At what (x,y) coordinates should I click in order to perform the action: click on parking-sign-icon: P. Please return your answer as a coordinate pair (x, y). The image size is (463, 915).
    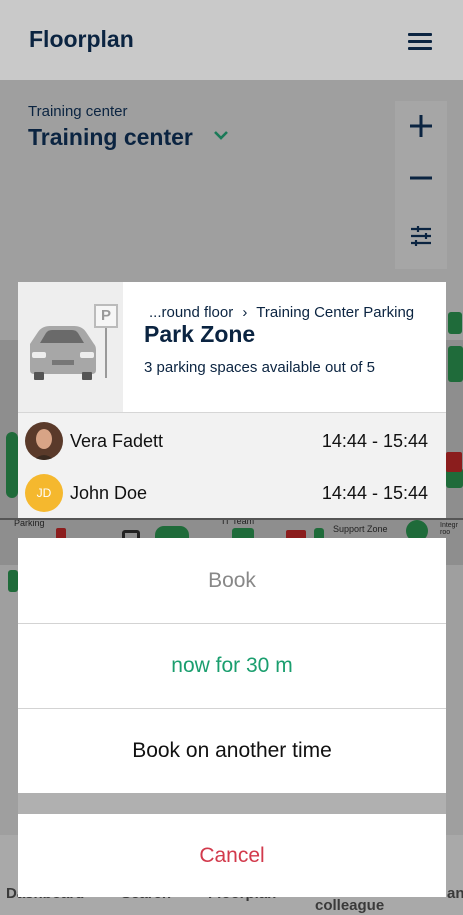
    Looking at the image, I should click on (106, 316).